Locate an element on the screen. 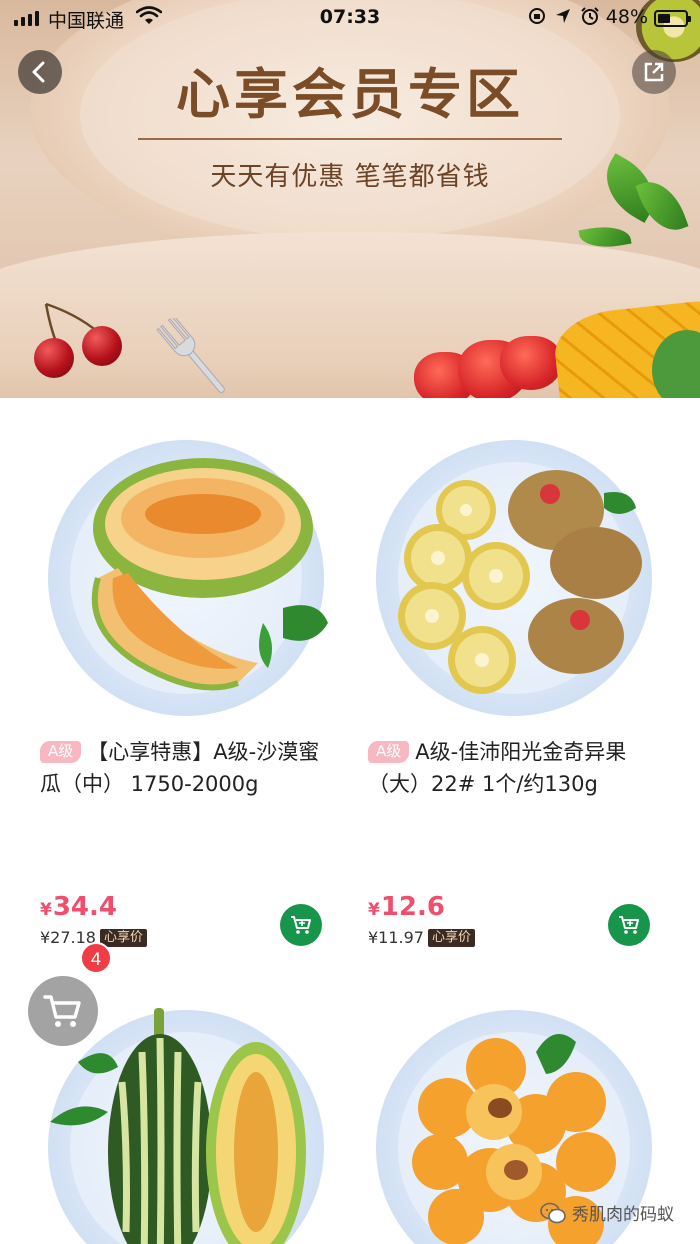  share-button is located at coordinates (654, 72).